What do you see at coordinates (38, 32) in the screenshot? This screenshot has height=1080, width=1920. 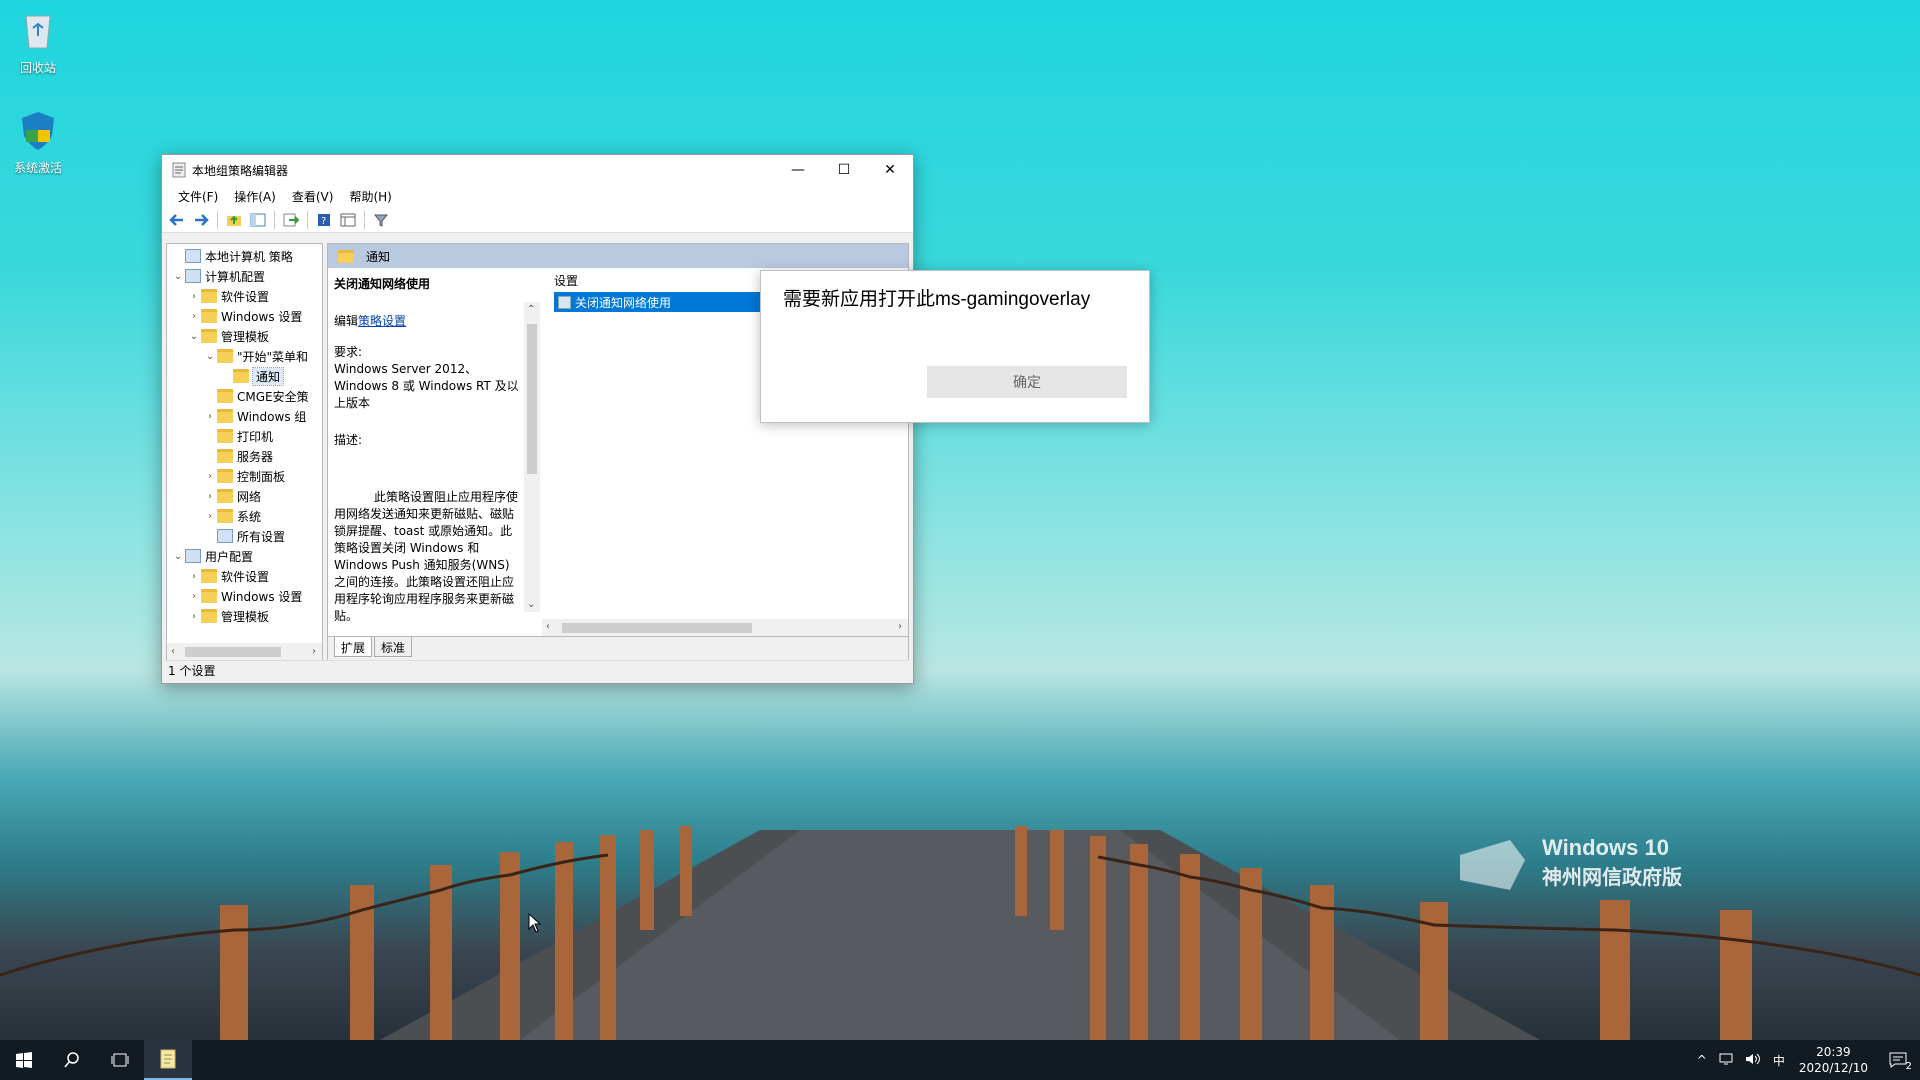 I see `recycle-bin-icon` at bounding box center [38, 32].